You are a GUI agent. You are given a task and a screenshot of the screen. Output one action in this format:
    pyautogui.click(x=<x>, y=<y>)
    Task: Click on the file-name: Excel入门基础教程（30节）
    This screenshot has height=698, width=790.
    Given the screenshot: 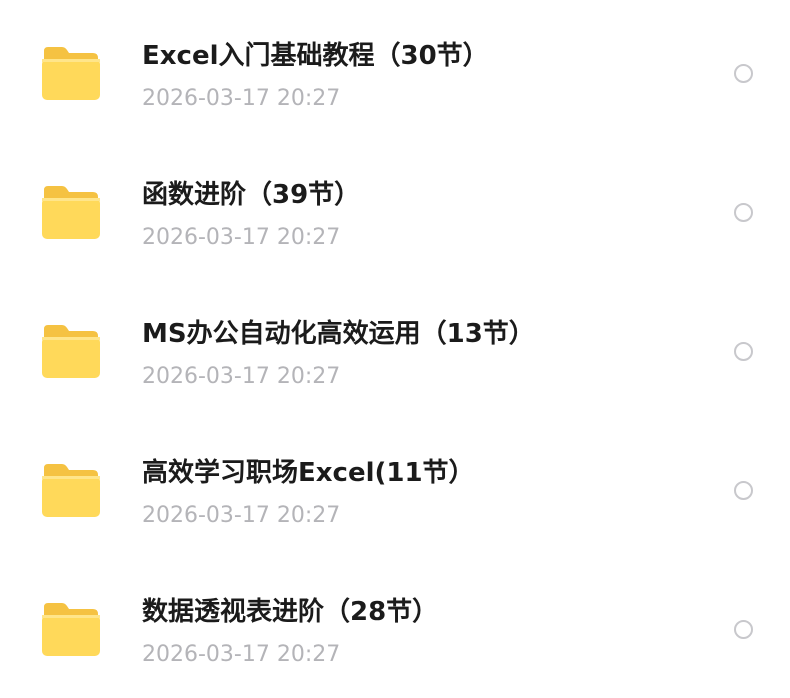 What is the action you would take?
    pyautogui.click(x=315, y=56)
    